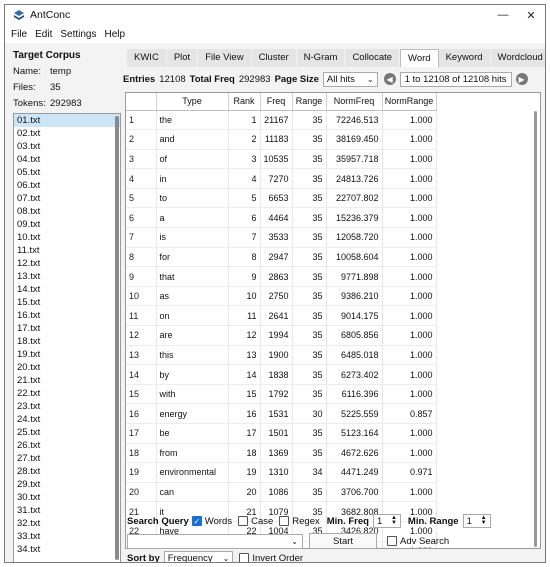  What do you see at coordinates (281, 453) in the screenshot?
I see `table-row: 18 from 18 1369 35 4672.626 1.000` at bounding box center [281, 453].